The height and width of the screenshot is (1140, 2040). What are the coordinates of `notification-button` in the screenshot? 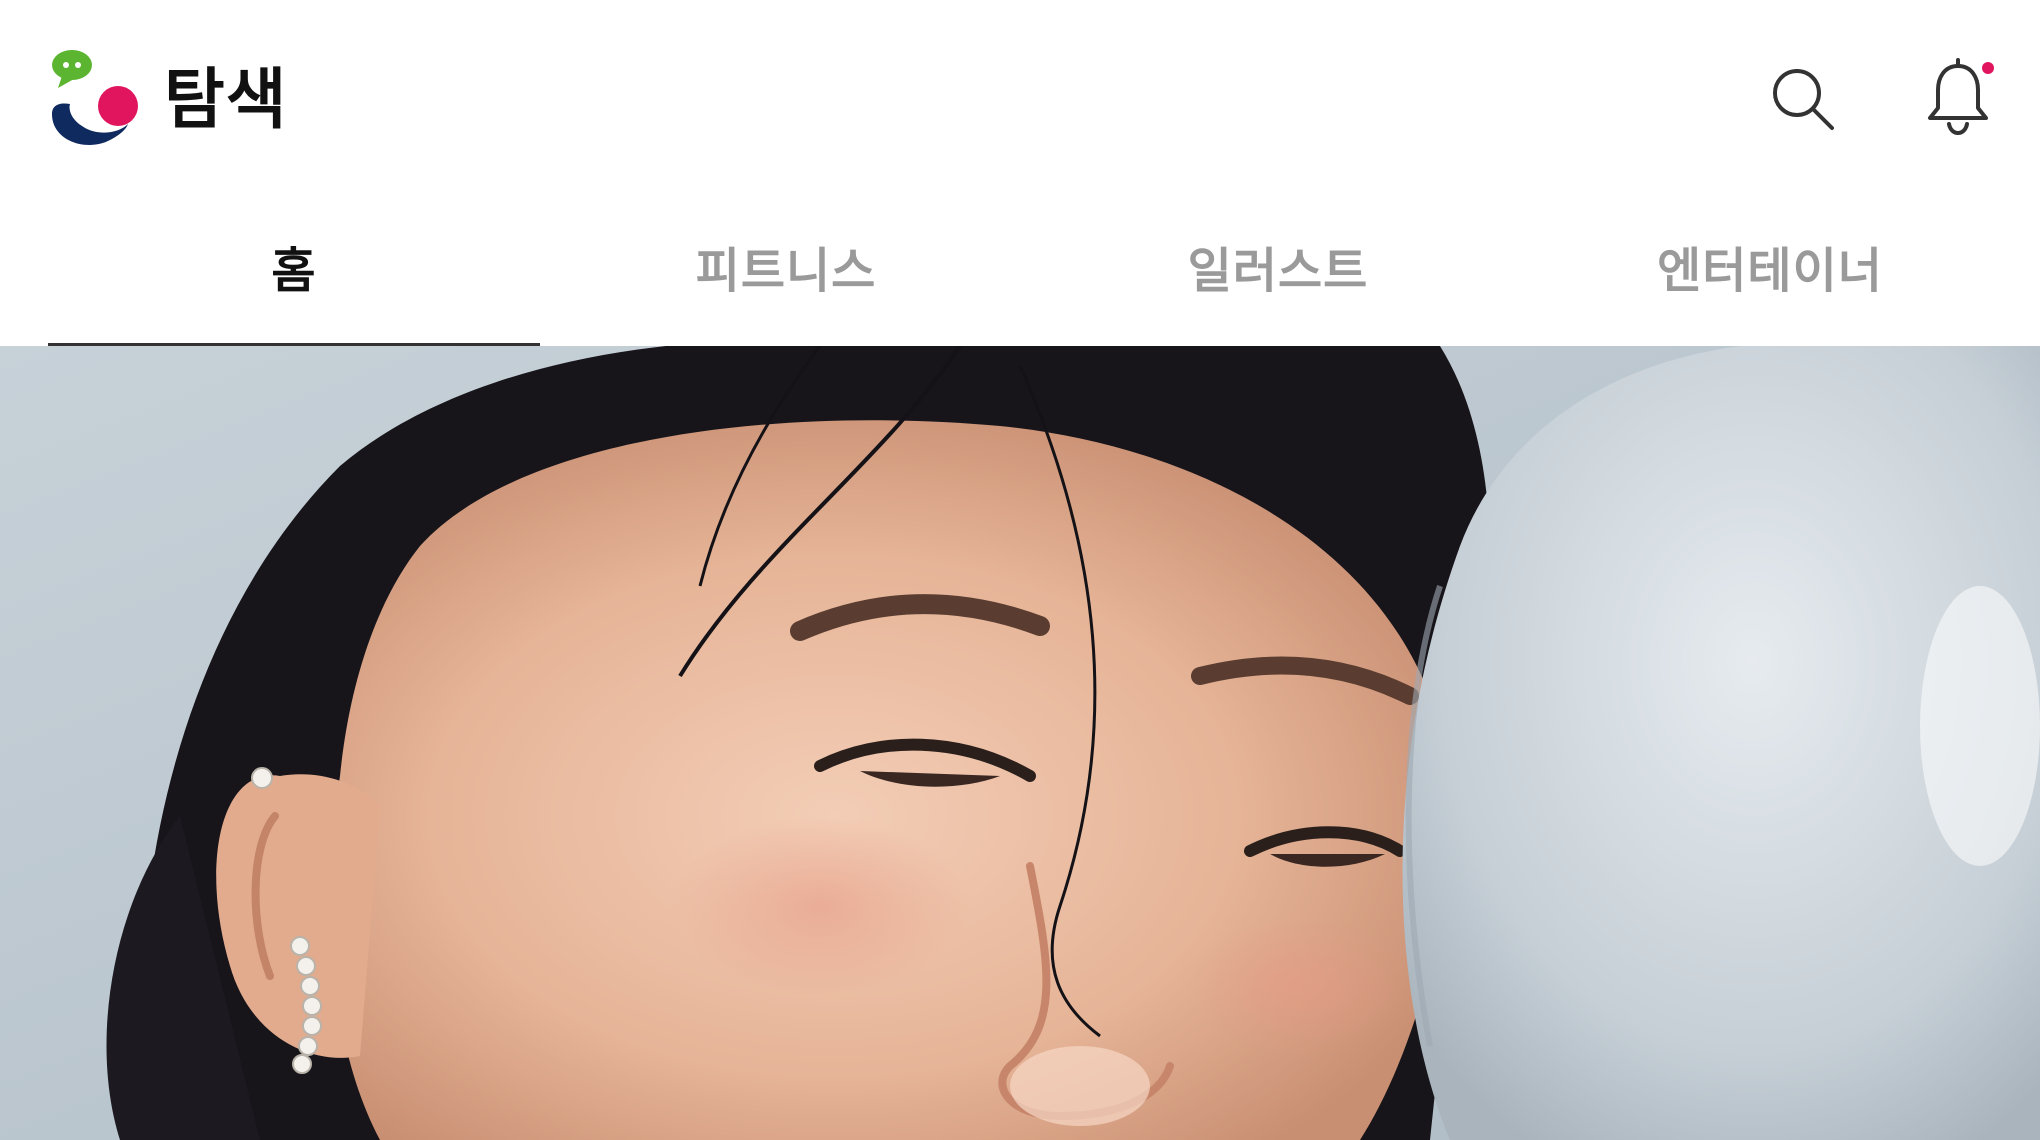 It's located at (1960, 98).